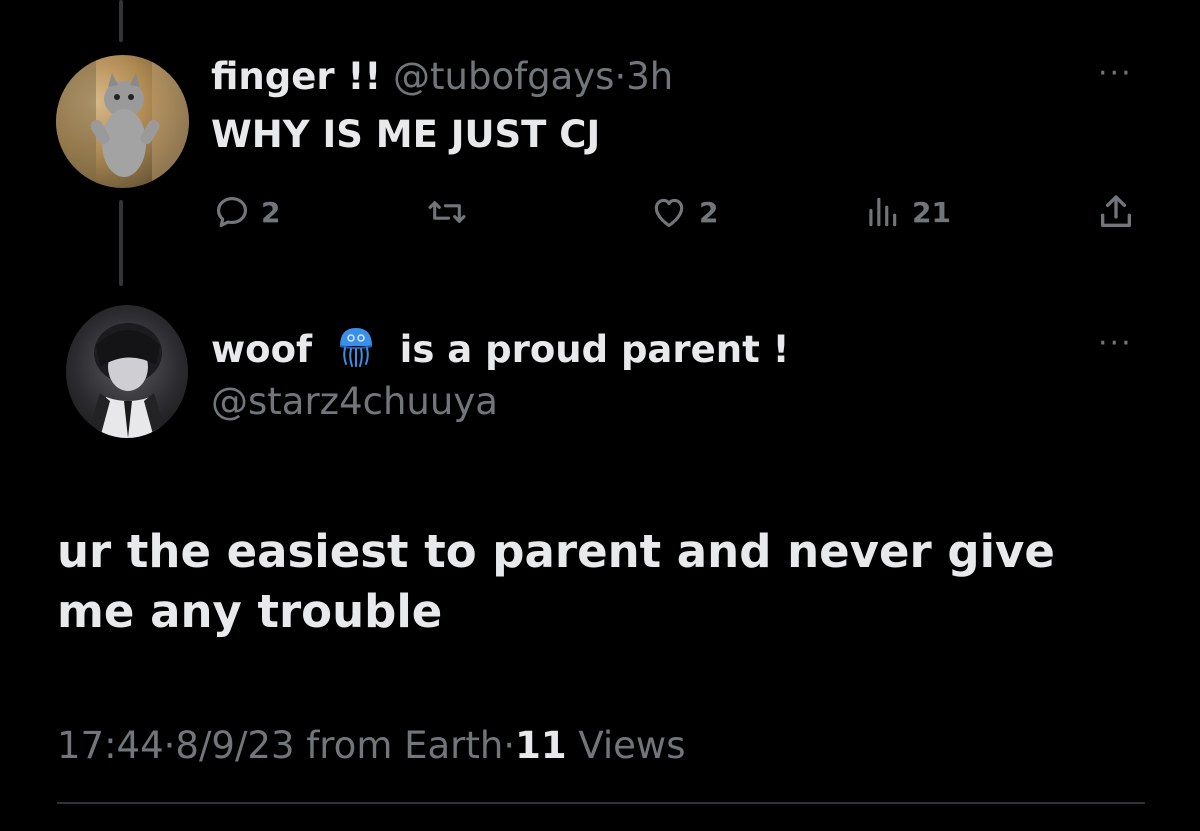  I want to click on retweet-button, so click(452, 212).